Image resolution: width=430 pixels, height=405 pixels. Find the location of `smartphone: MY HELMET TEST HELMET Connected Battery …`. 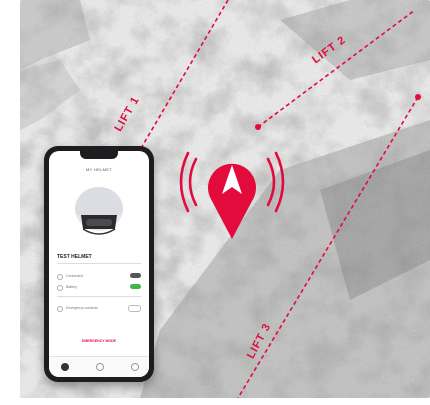

smartphone: MY HELMET TEST HELMET Connected Battery … is located at coordinates (99, 264).